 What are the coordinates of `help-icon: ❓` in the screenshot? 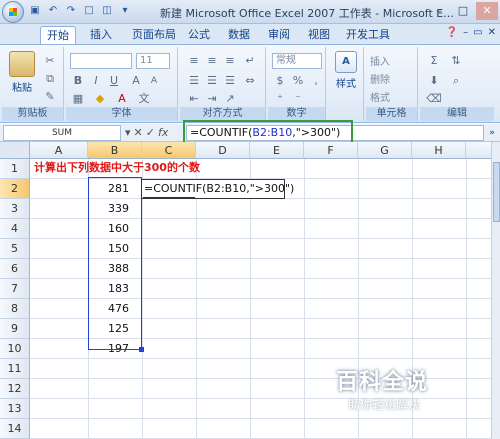 It's located at (452, 32).